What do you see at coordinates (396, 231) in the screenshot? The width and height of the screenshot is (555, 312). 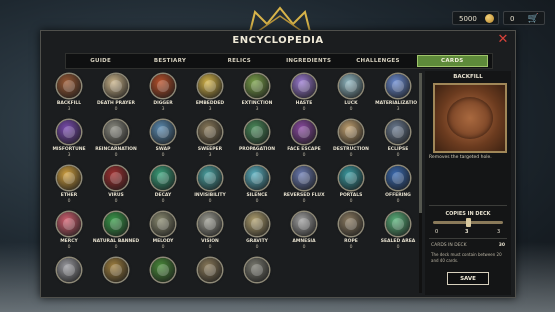 I see `card-item: SEALED AREA 0` at bounding box center [396, 231].